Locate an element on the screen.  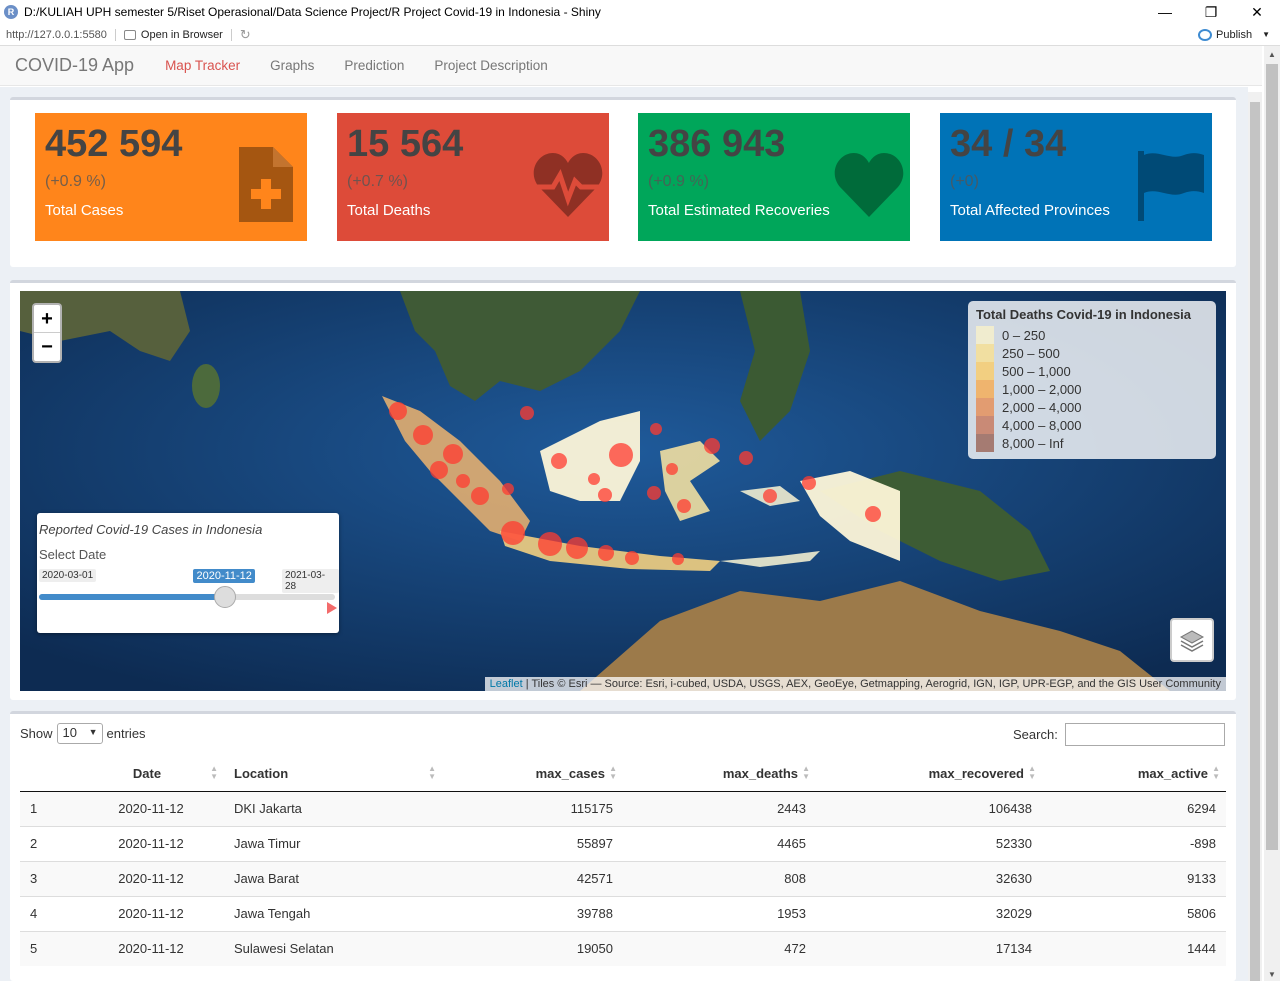
table-cell: 5 is located at coordinates (49, 948).